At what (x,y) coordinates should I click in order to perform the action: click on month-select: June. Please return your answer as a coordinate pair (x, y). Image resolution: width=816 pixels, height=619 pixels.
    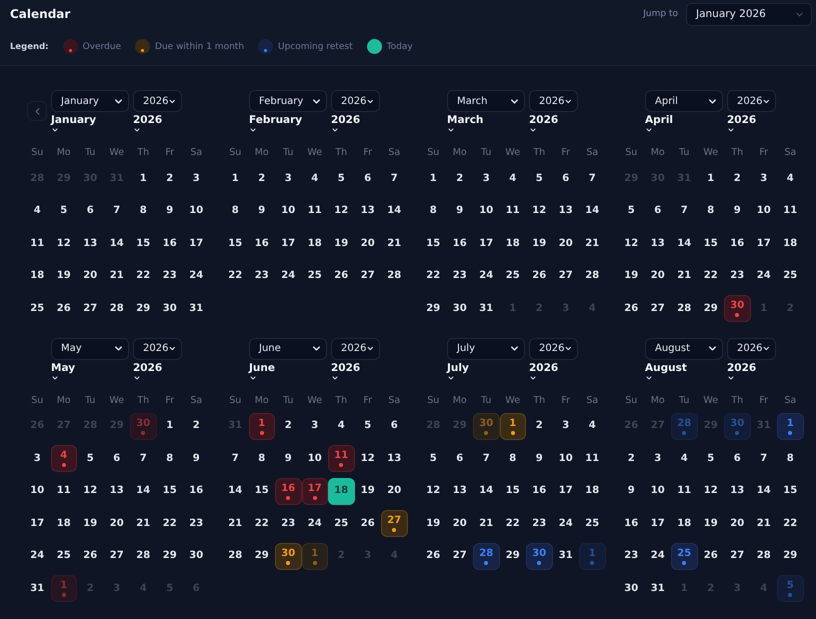
    Looking at the image, I should click on (288, 349).